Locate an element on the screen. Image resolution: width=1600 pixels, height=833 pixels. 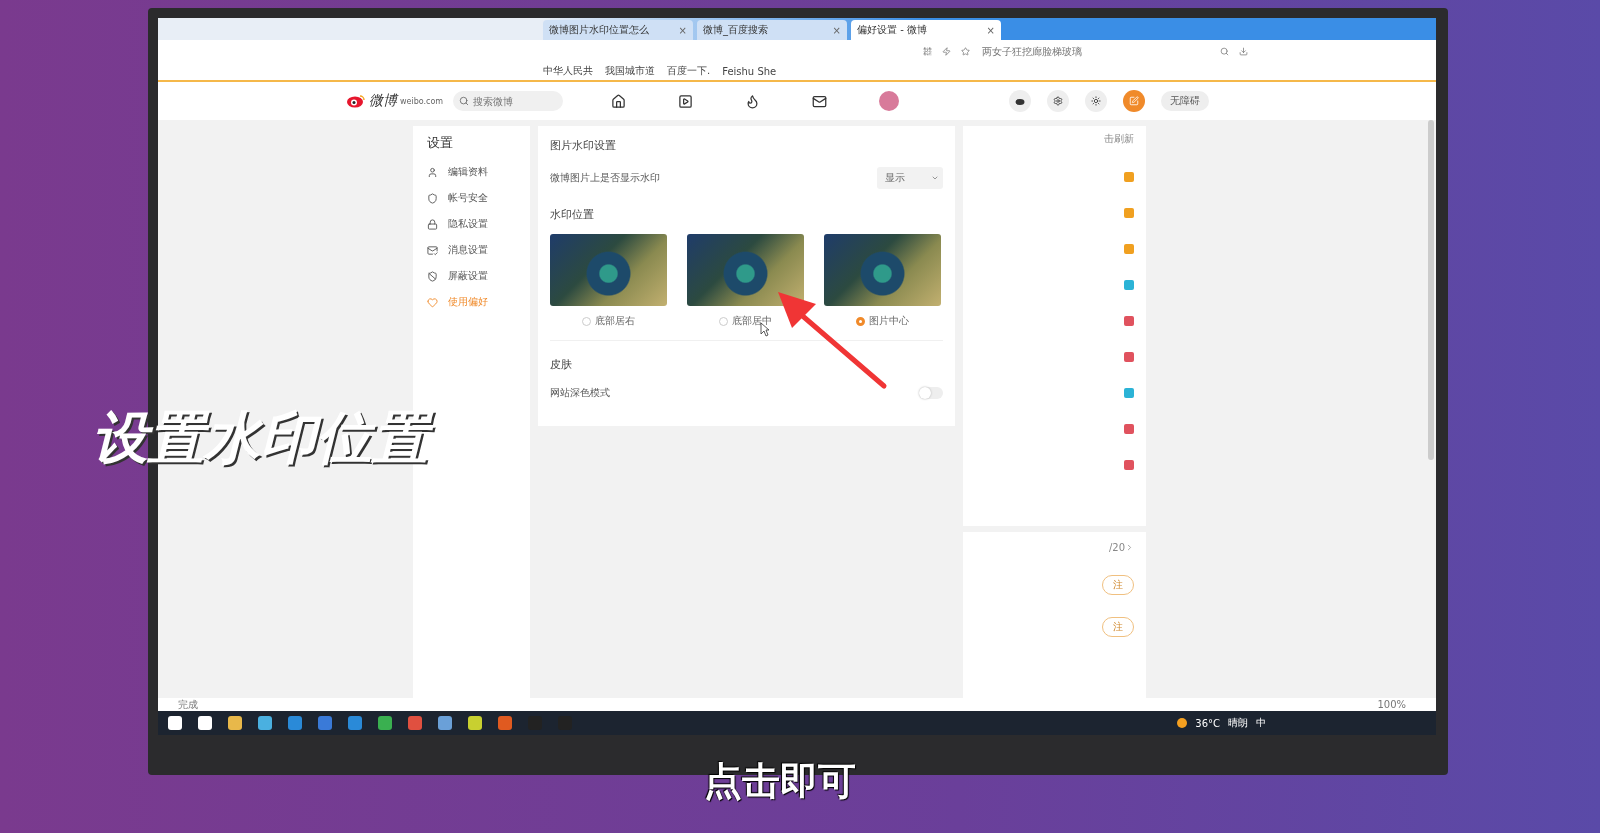
sidebar-item: 帐号安全 is located at coordinates (471, 198).